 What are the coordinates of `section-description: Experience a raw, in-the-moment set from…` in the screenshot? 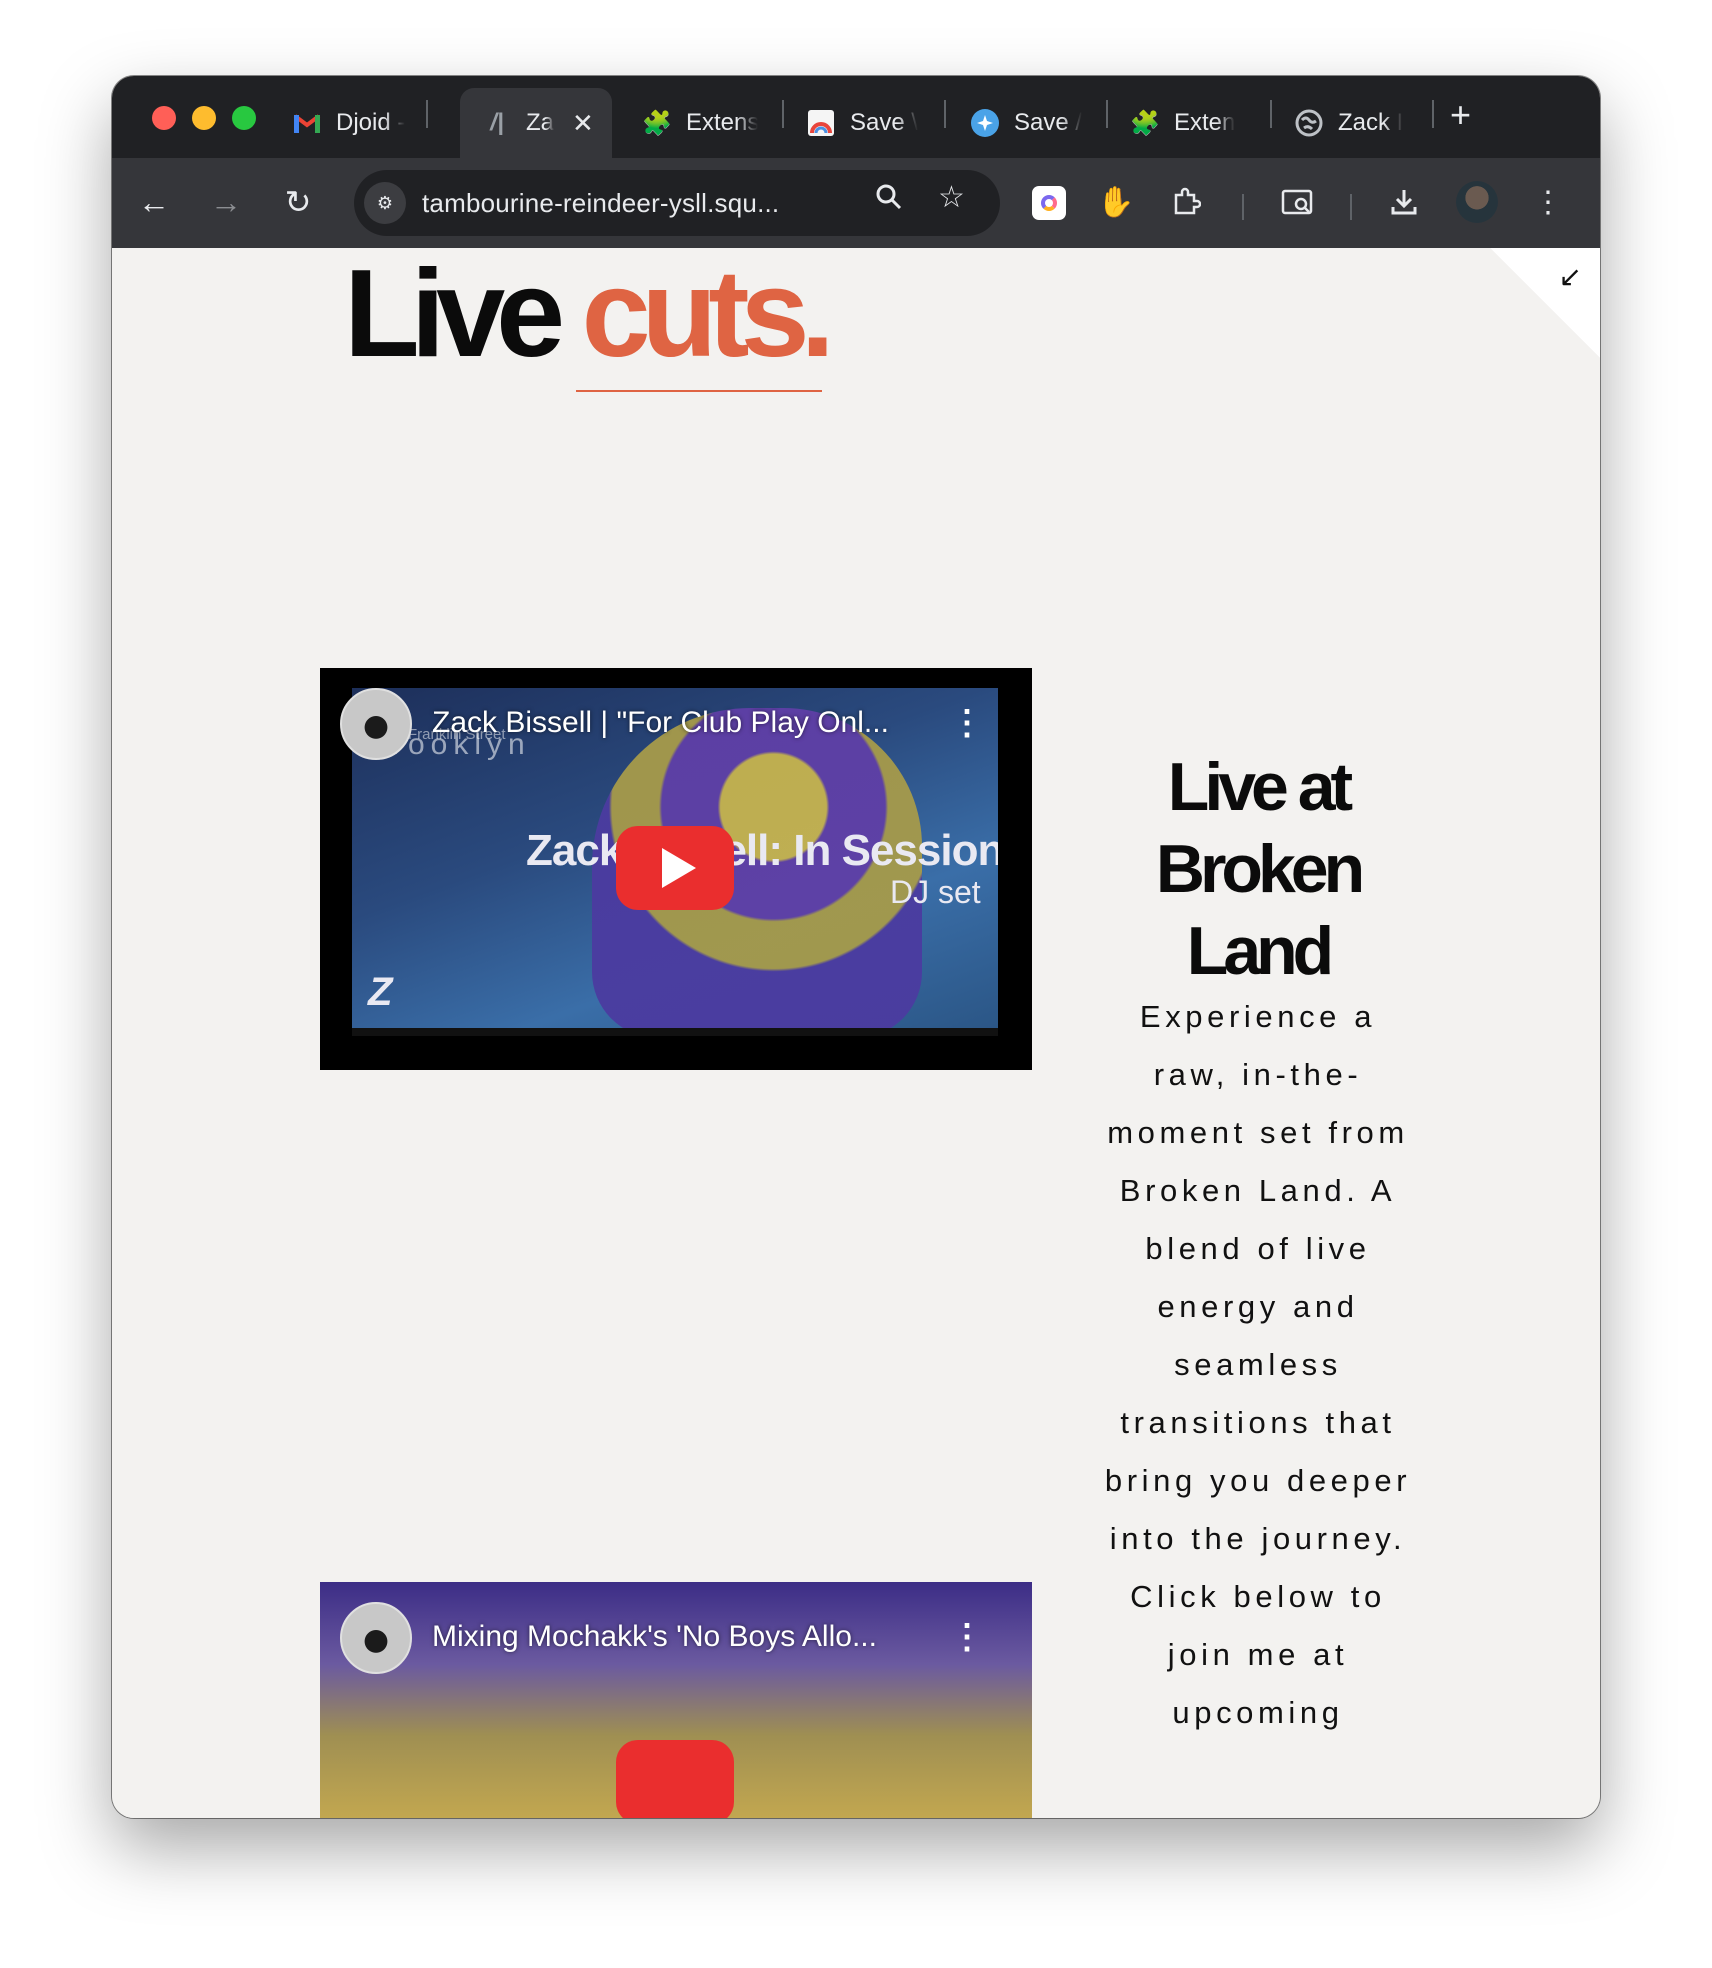 It's located at (1258, 1364).